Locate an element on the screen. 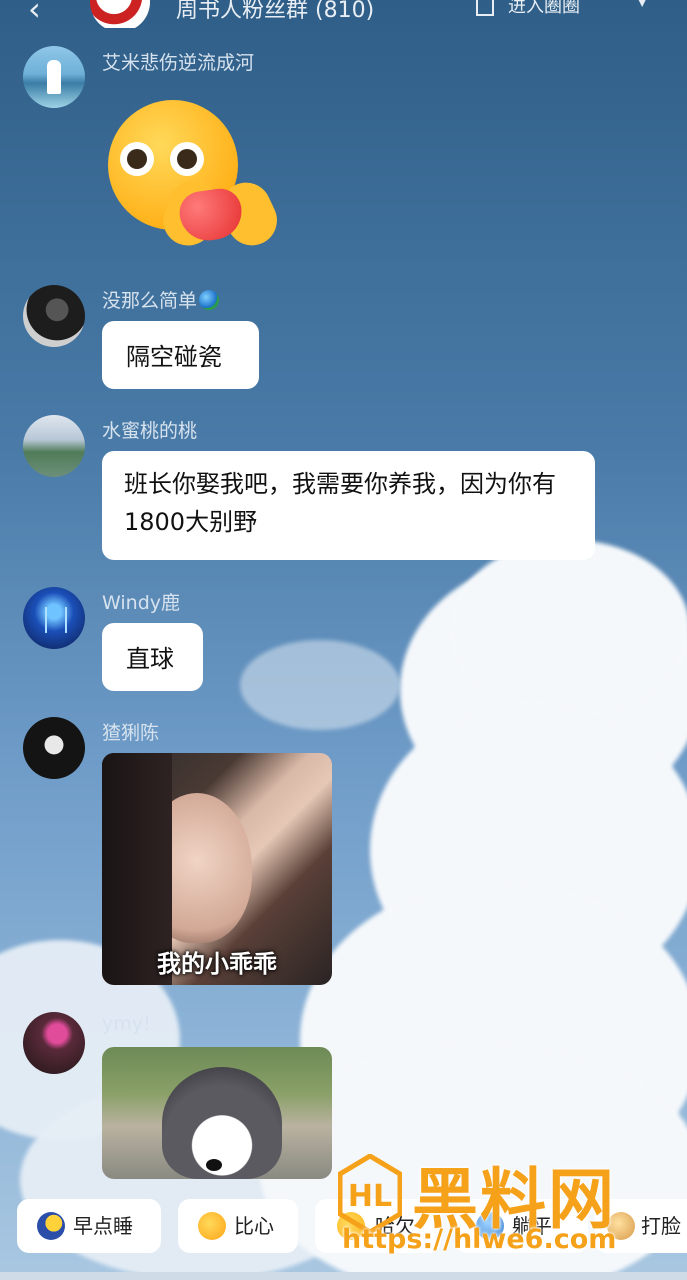  quick-reply-yawn: 哈欠 is located at coordinates (378, 1226).